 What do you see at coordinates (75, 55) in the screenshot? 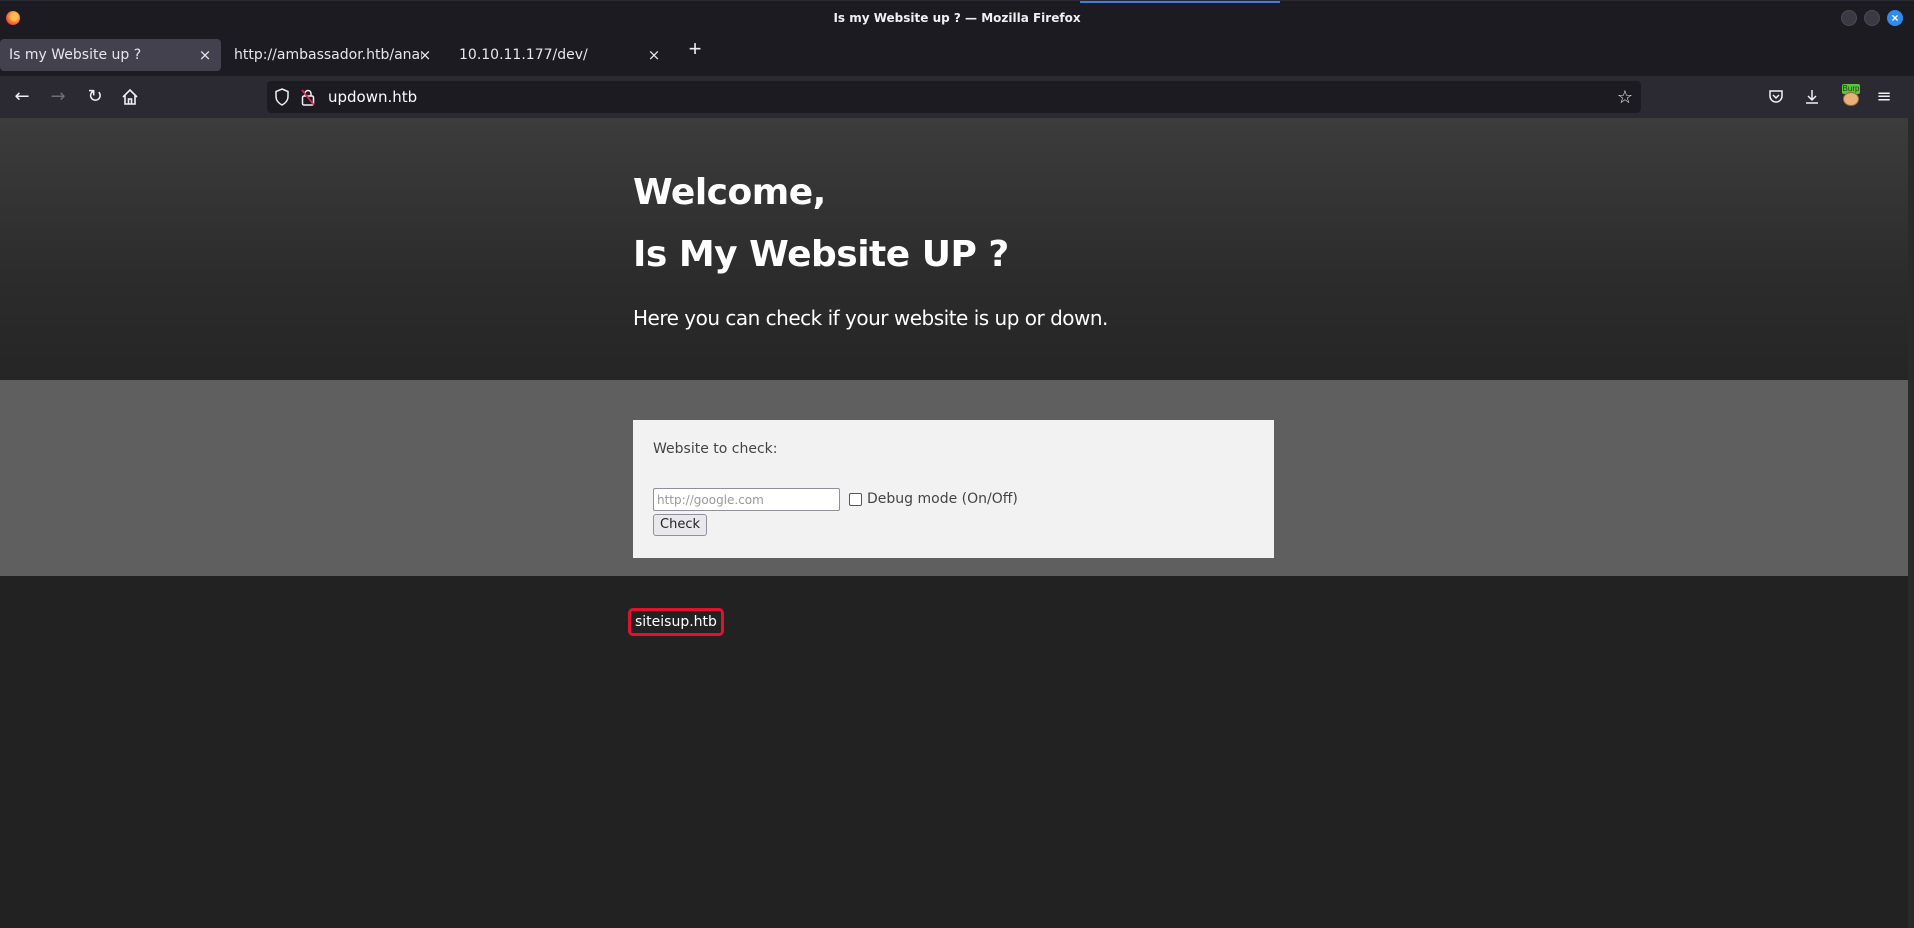
I see `tab-label: Is my Website up ?` at bounding box center [75, 55].